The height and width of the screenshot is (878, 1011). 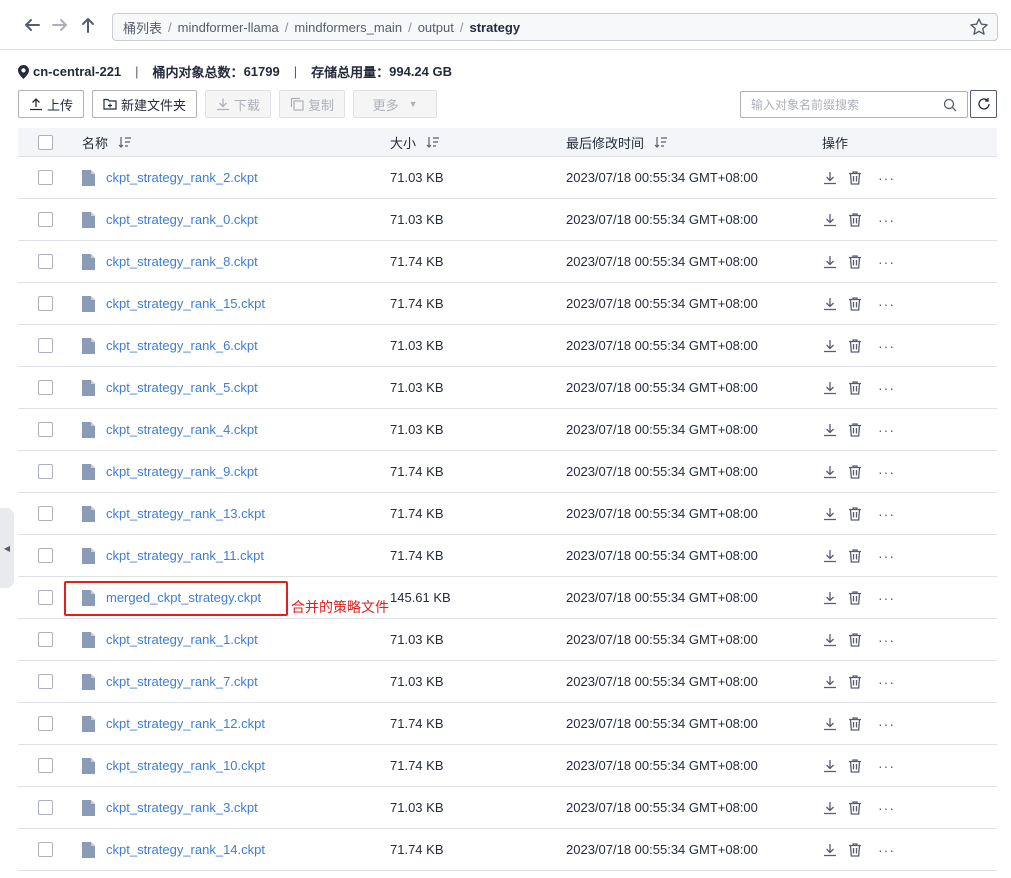 What do you see at coordinates (60, 25) in the screenshot?
I see `forward-arrow-icon` at bounding box center [60, 25].